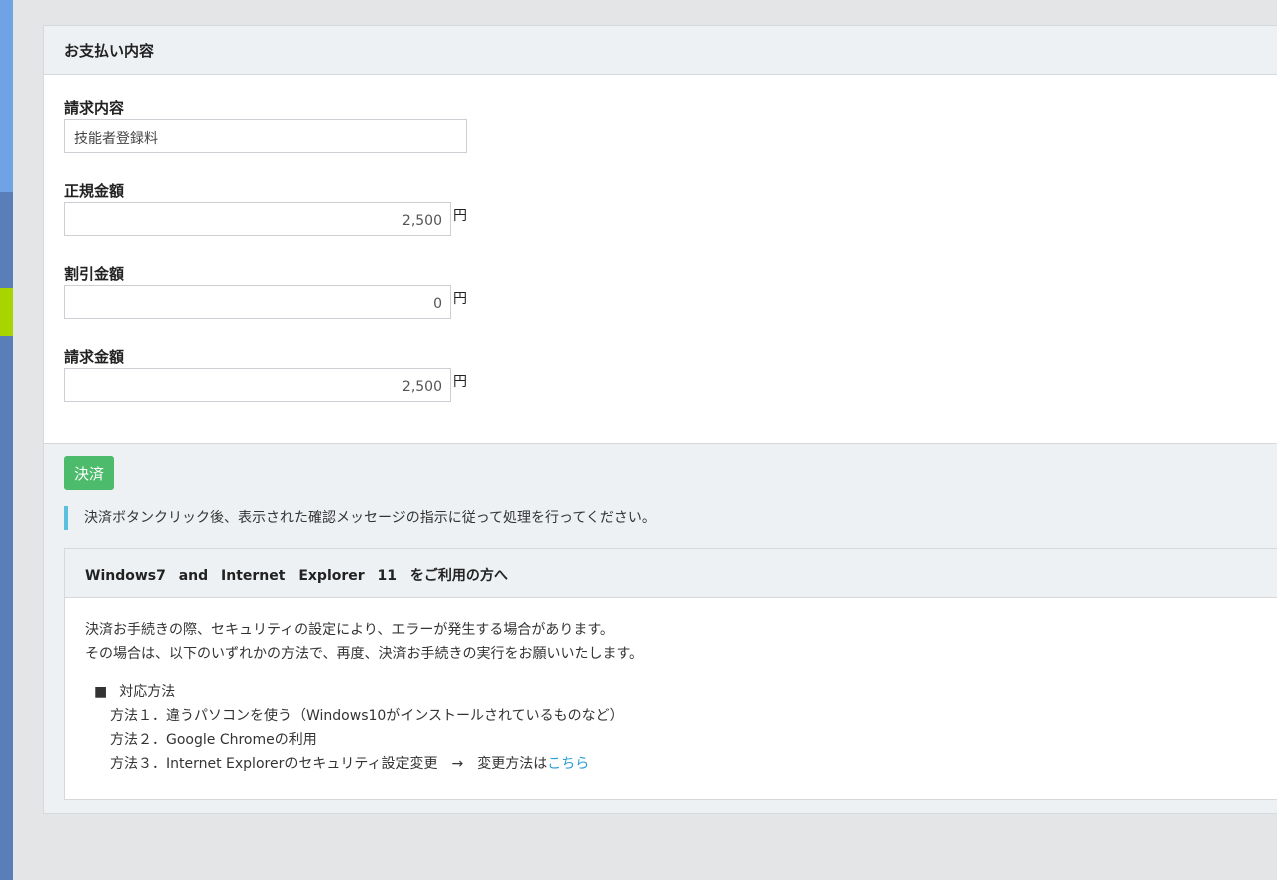  I want to click on regular-amount-row: 2,500 円, so click(670, 219).